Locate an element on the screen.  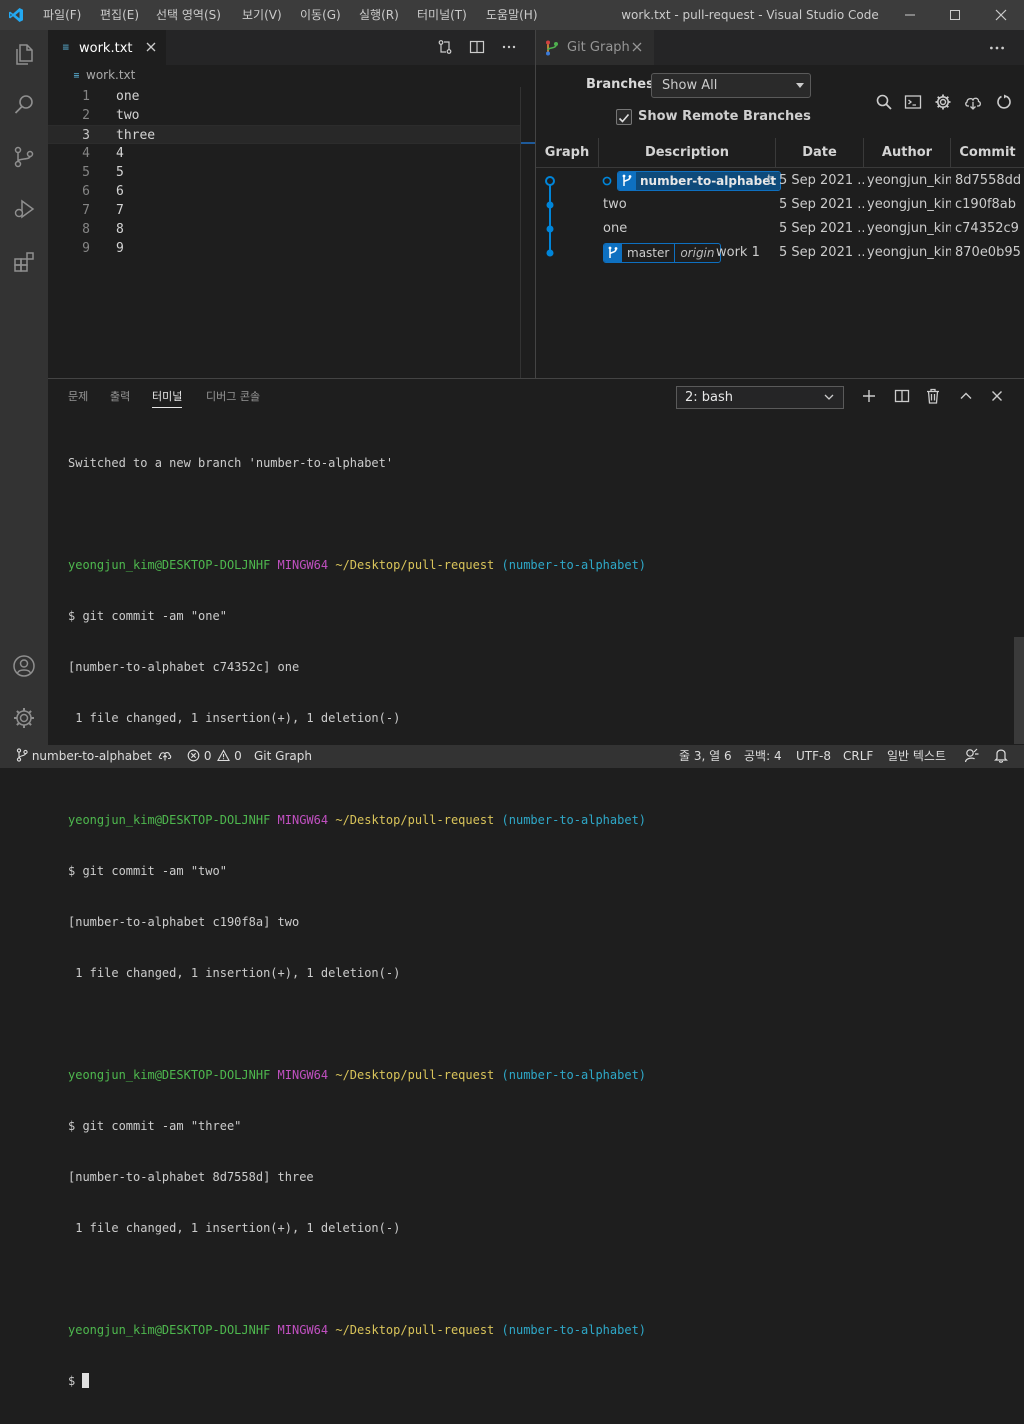
tab-output: 출력 is located at coordinates (120, 397).